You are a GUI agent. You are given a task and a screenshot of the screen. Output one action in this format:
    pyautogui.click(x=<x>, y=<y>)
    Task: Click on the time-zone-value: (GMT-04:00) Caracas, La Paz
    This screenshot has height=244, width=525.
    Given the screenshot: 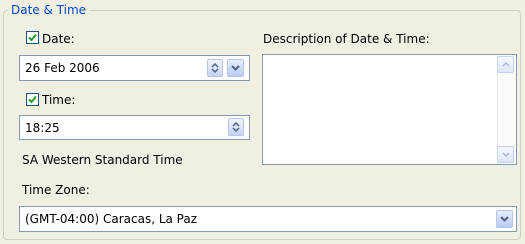 What is the action you would take?
    pyautogui.click(x=111, y=219)
    